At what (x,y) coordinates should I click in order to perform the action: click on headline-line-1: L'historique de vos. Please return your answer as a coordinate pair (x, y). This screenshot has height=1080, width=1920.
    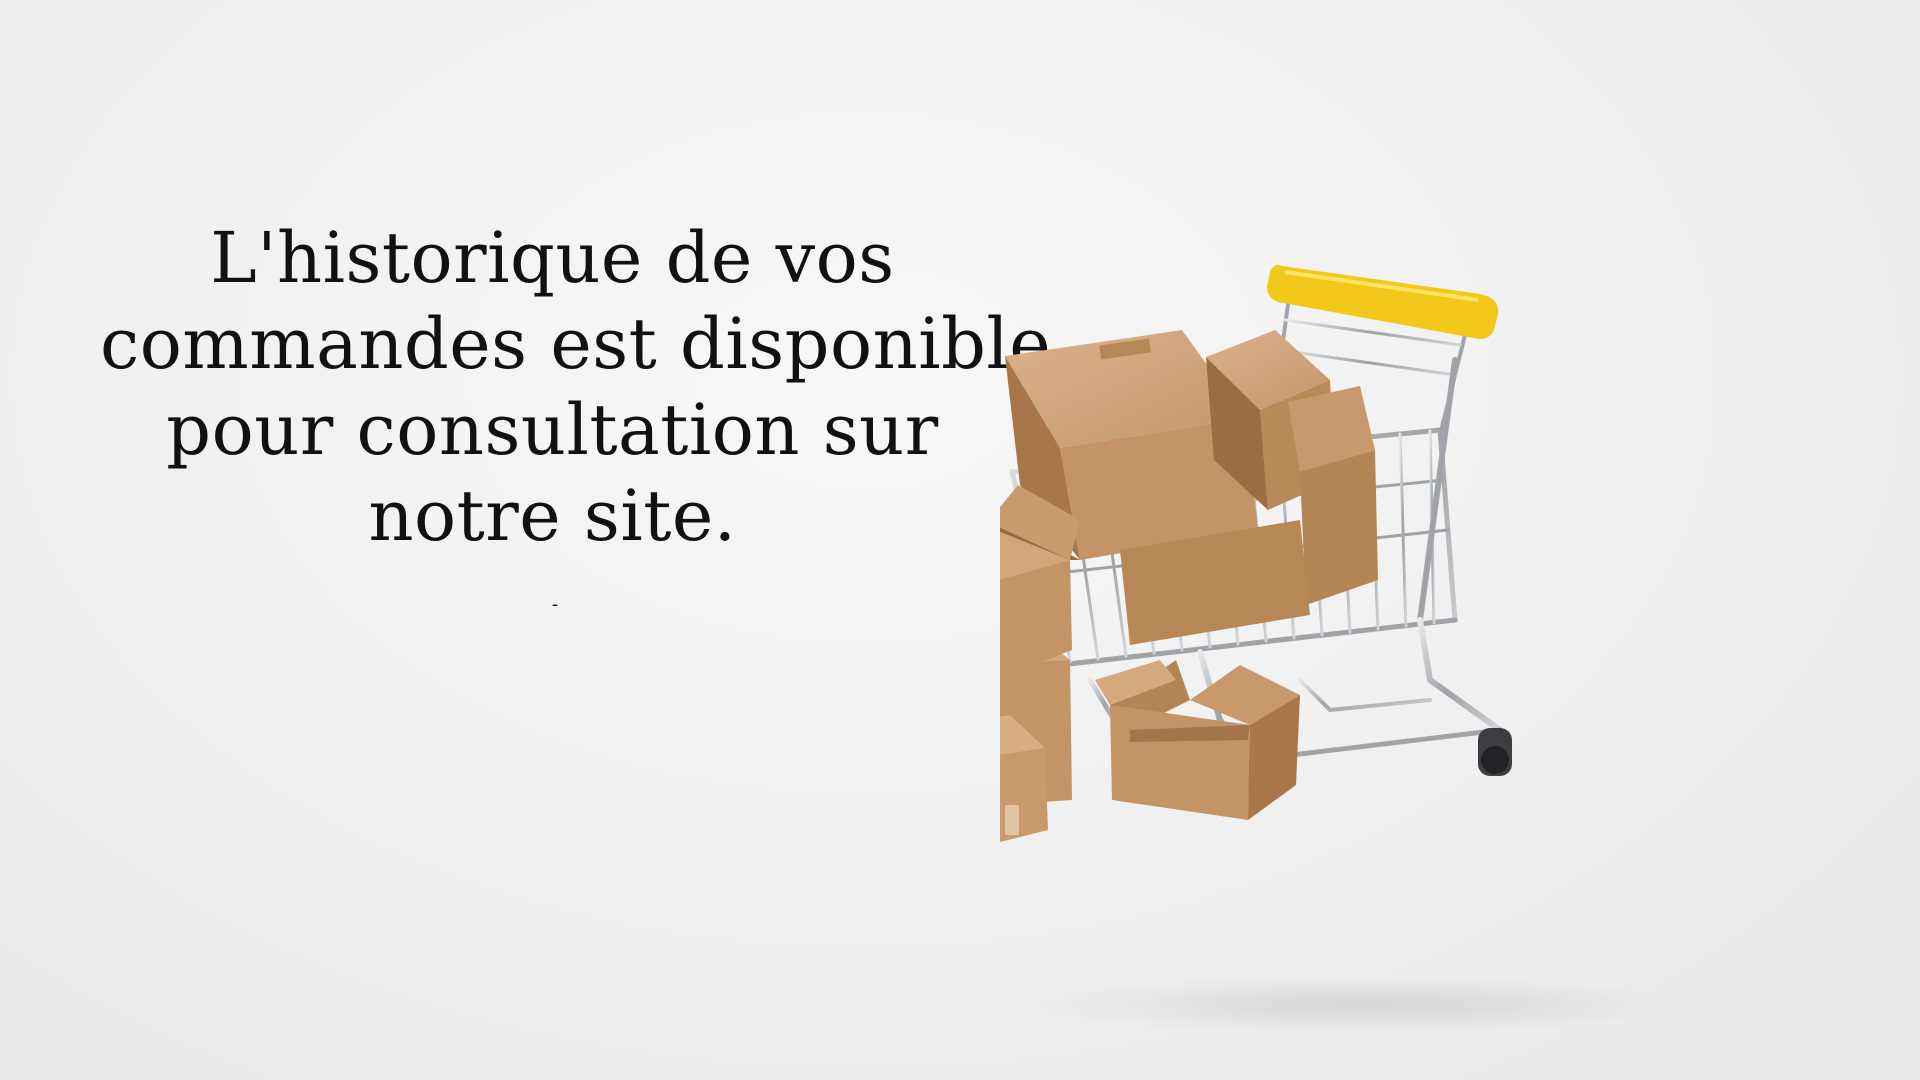
    Looking at the image, I should click on (552, 258).